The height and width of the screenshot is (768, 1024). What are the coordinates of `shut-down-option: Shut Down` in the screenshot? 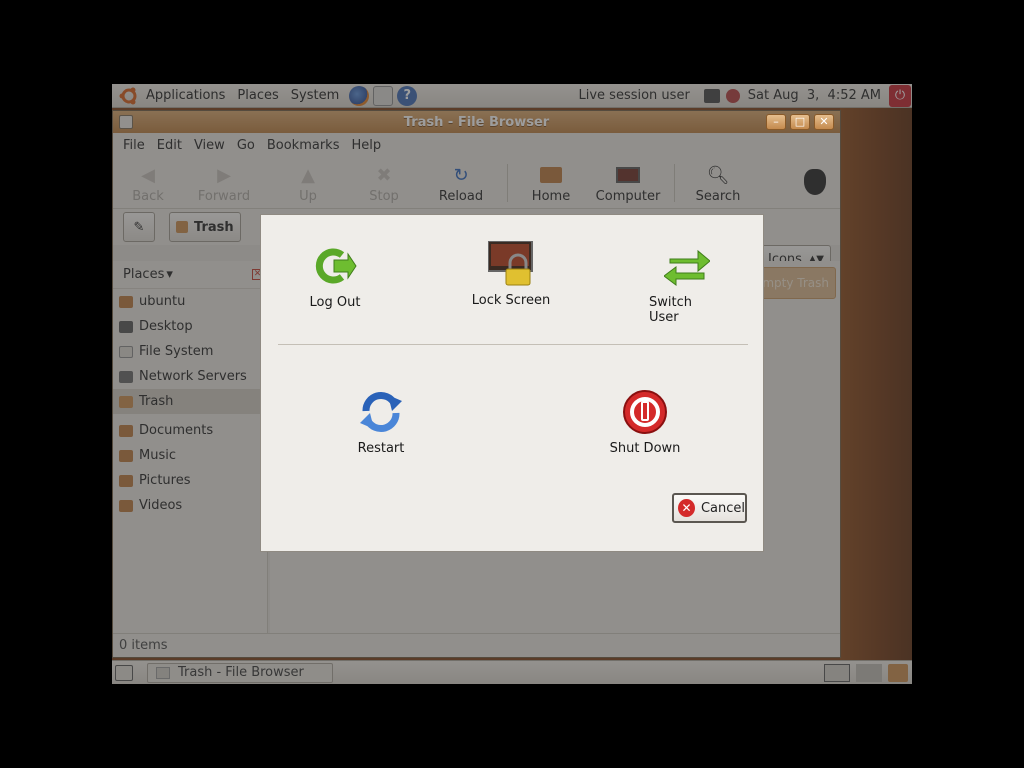 It's located at (645, 422).